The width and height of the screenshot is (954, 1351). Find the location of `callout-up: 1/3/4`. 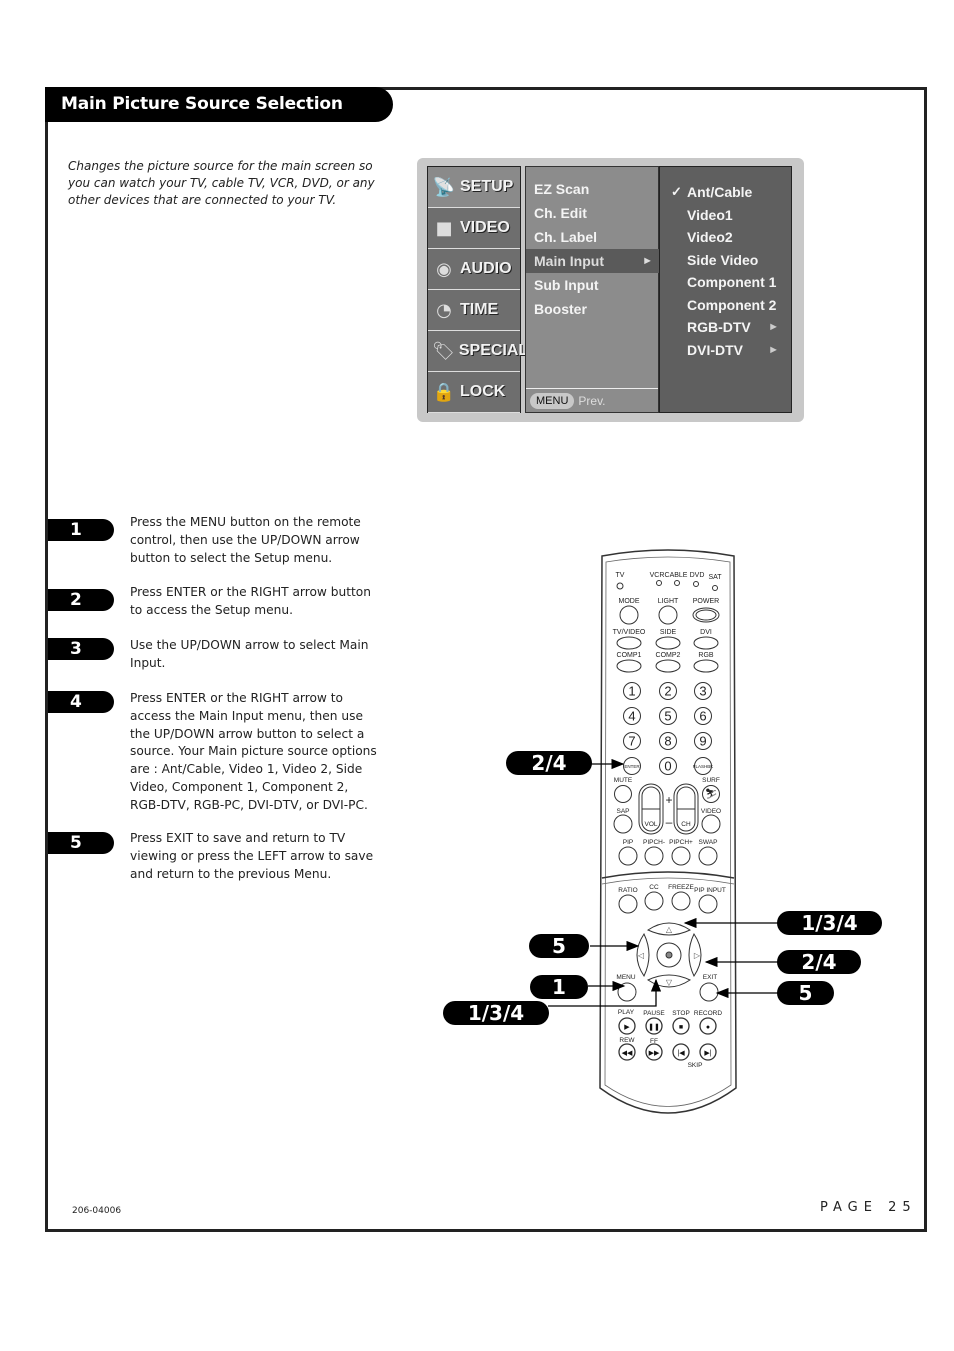

callout-up: 1/3/4 is located at coordinates (829, 923).